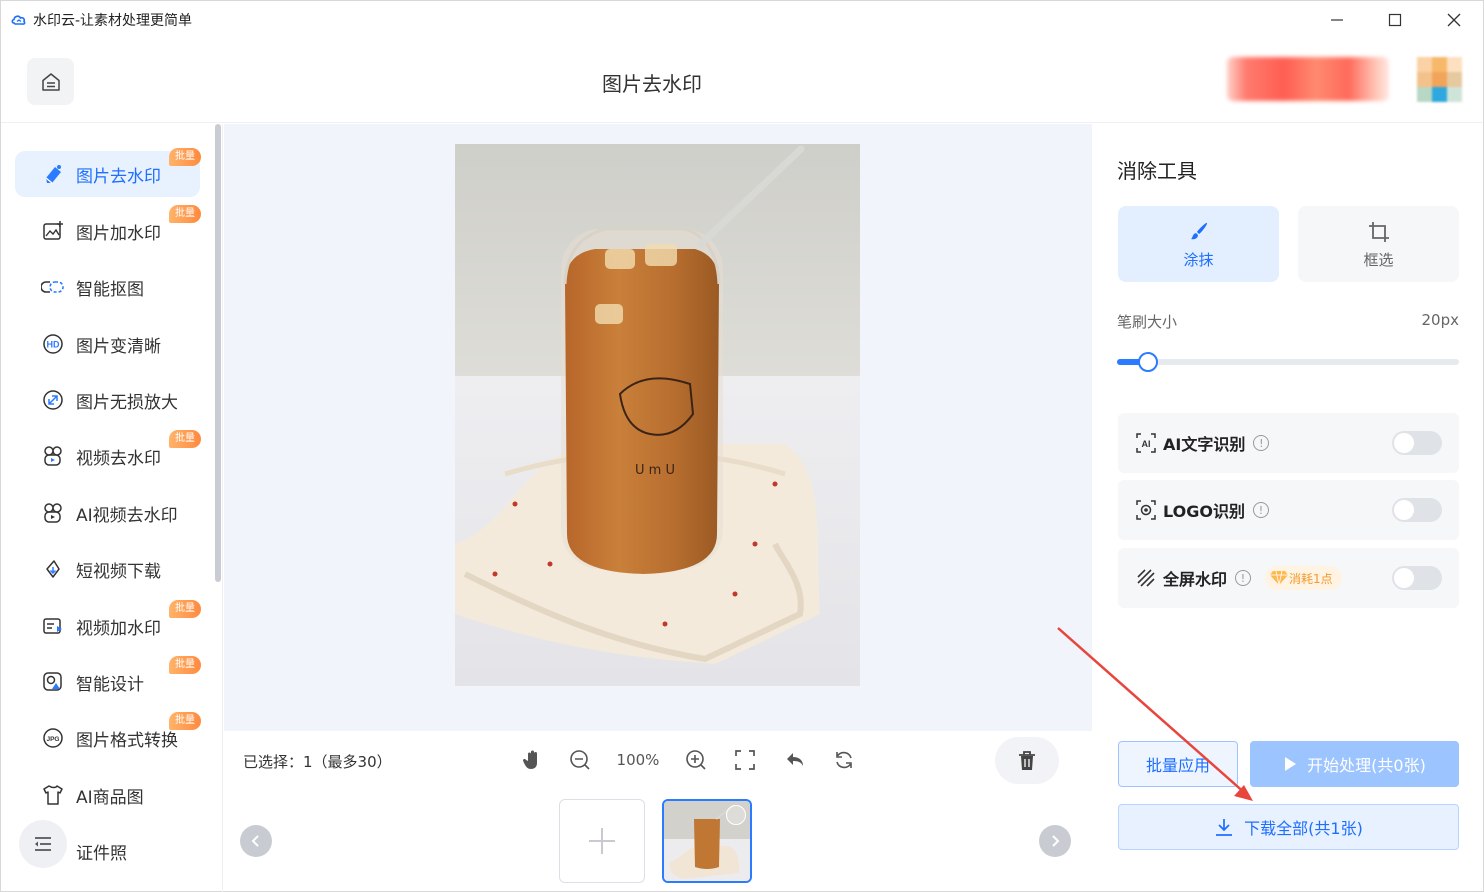  What do you see at coordinates (1157, 171) in the screenshot?
I see `panel-title: 消除工具` at bounding box center [1157, 171].